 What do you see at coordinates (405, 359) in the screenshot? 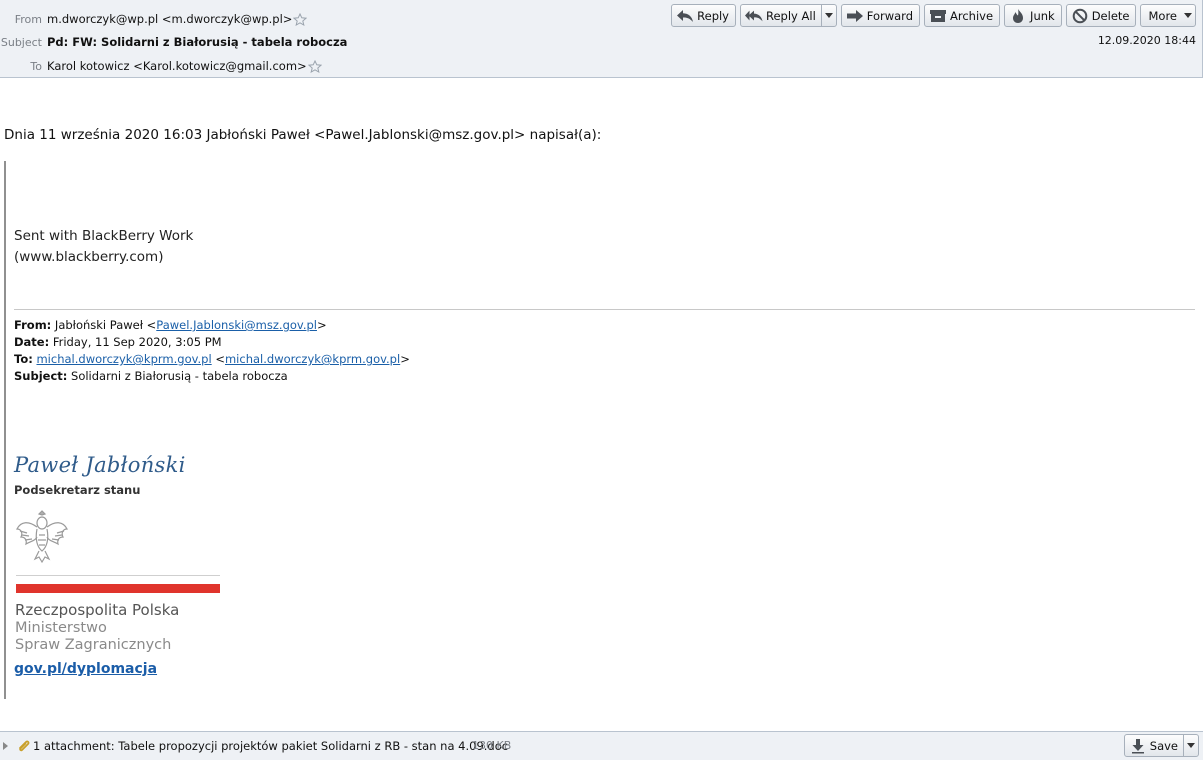
I see `fwd-to-close: >` at bounding box center [405, 359].